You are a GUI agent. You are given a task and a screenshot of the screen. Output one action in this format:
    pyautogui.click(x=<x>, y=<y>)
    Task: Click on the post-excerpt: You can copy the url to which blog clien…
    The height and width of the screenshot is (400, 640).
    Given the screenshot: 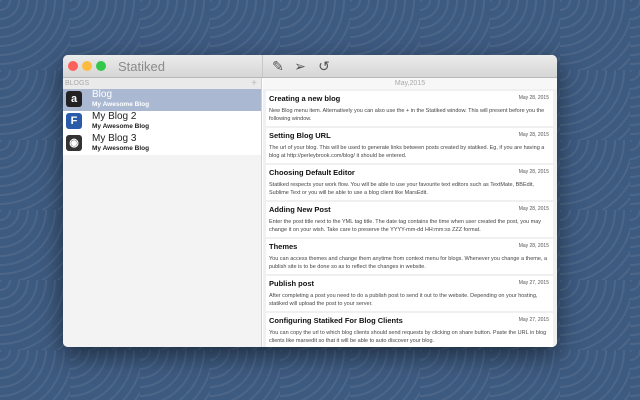 What is the action you would take?
    pyautogui.click(x=408, y=337)
    